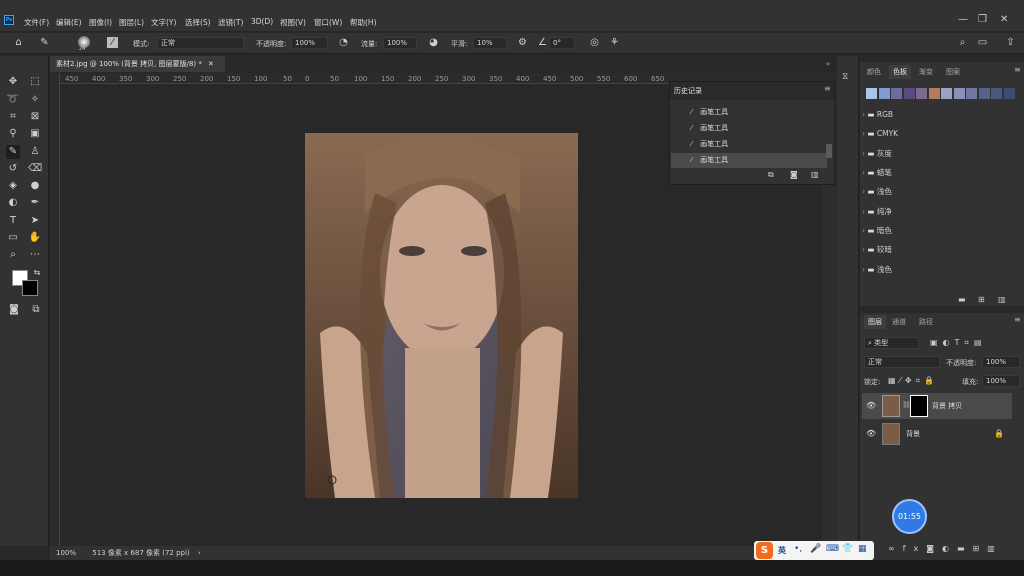  Describe the element at coordinates (30, 288) in the screenshot. I see `background-color-swatch` at that location.